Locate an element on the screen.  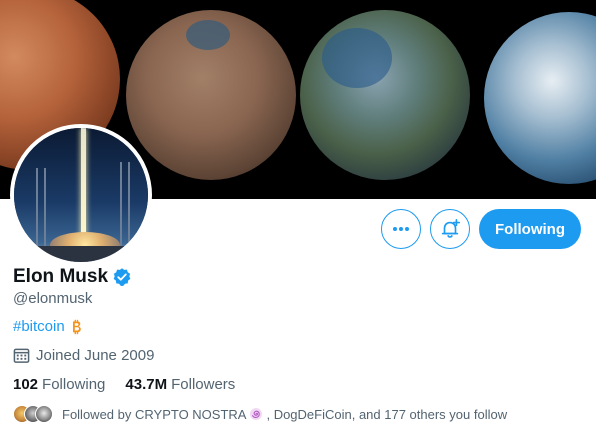
bitcoin-hashtag-link: #bitcoin is located at coordinates (39, 326).